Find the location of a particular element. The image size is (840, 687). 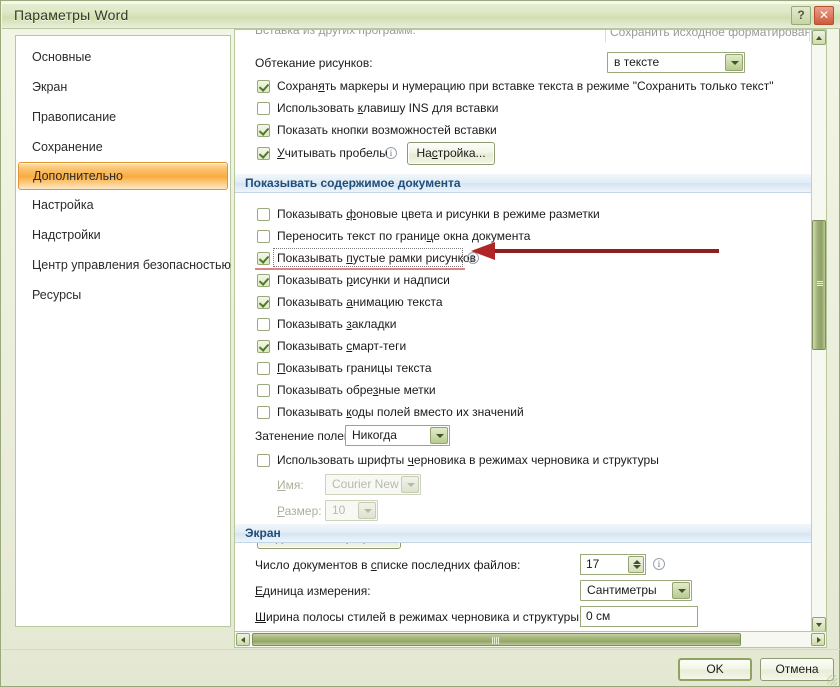

label-show-bookmarks: Показывать закладки is located at coordinates (337, 324).